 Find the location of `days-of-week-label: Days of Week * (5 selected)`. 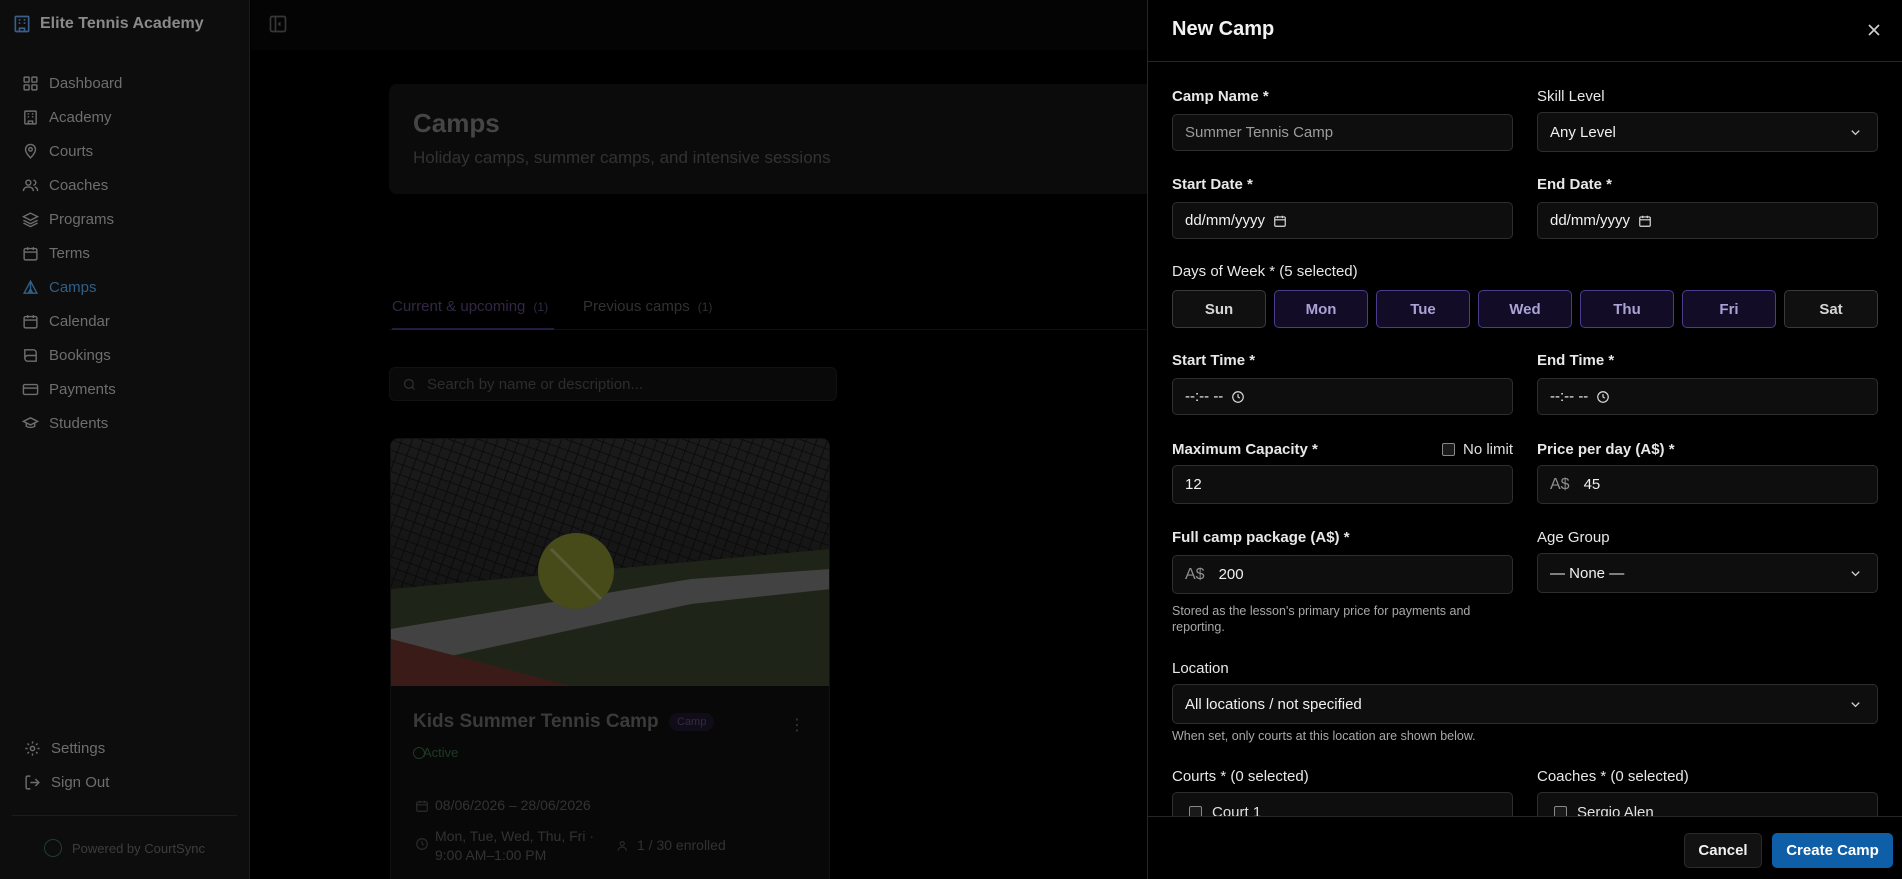

days-of-week-label: Days of Week * (5 selected) is located at coordinates (1265, 271).